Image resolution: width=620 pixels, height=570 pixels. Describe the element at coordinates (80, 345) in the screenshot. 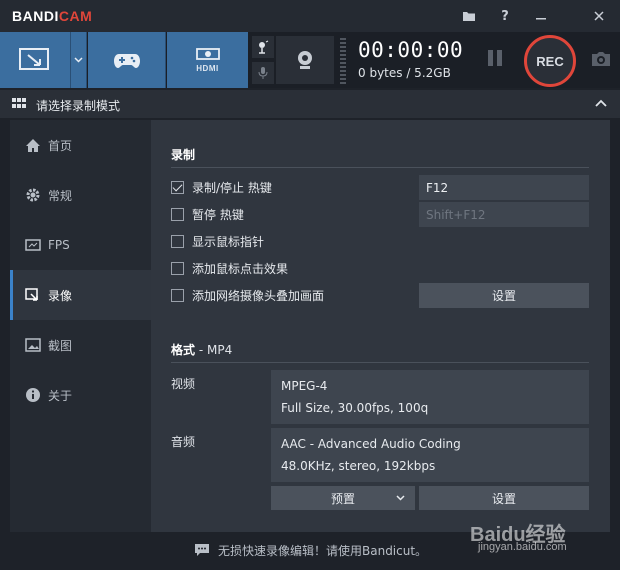

I see `sidebar-item-screenshot: 截图` at that location.